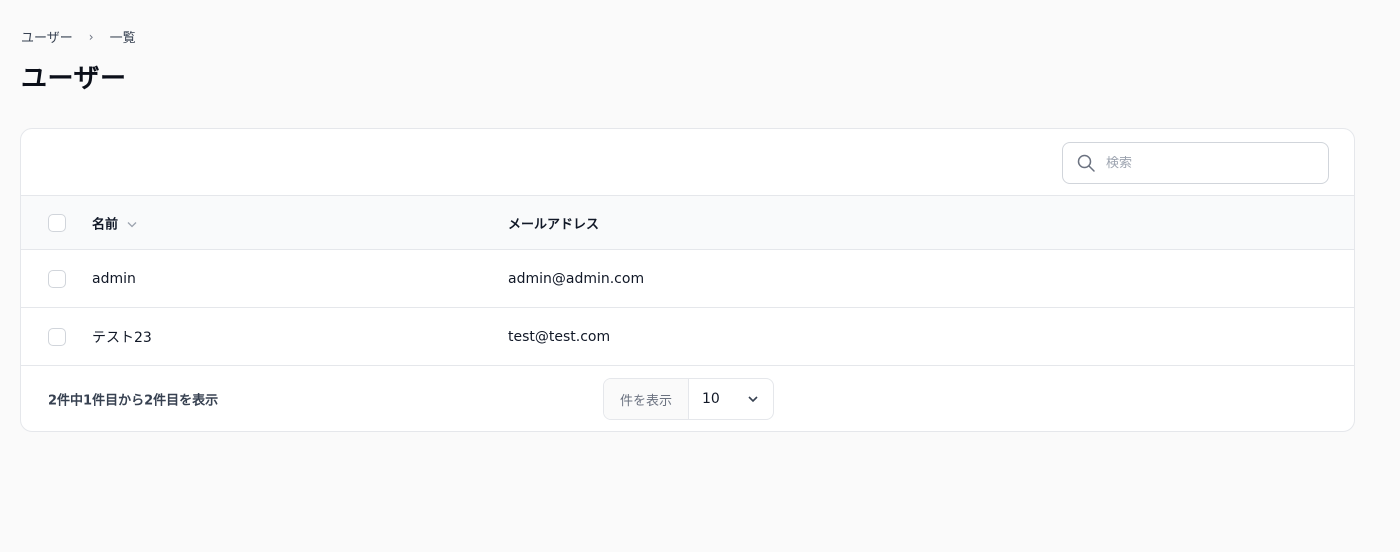 This screenshot has height=552, width=1400. What do you see at coordinates (554, 224) in the screenshot?
I see `column-header-email: メールアドレス` at bounding box center [554, 224].